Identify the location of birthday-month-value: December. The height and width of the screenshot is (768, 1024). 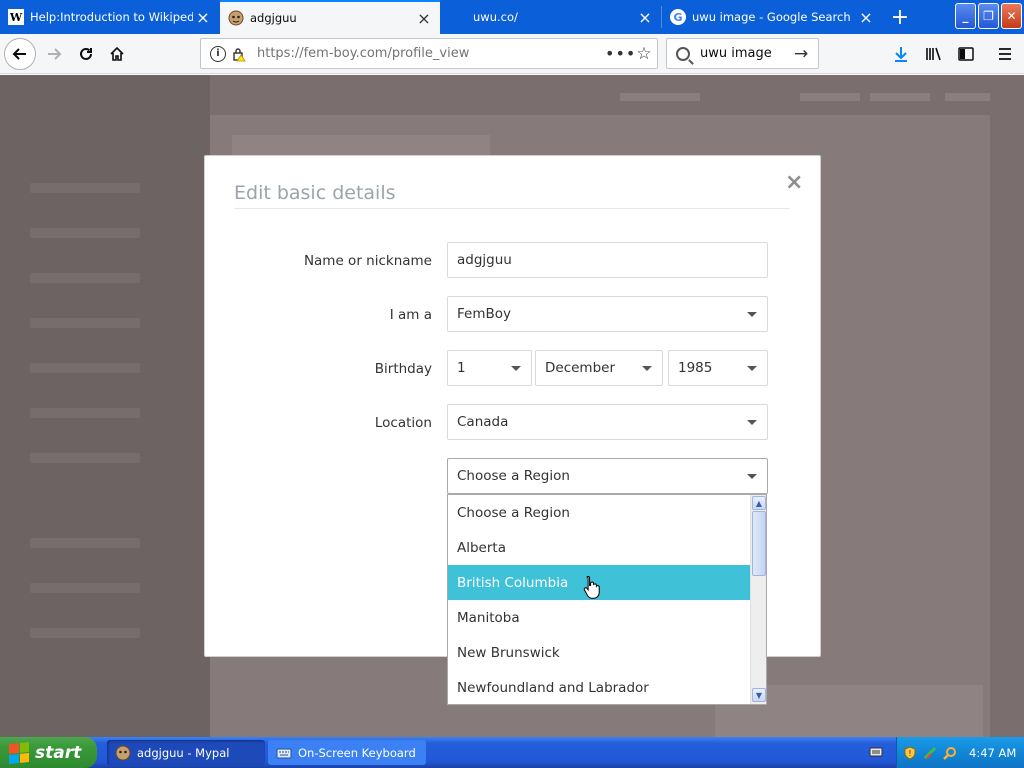
(580, 368).